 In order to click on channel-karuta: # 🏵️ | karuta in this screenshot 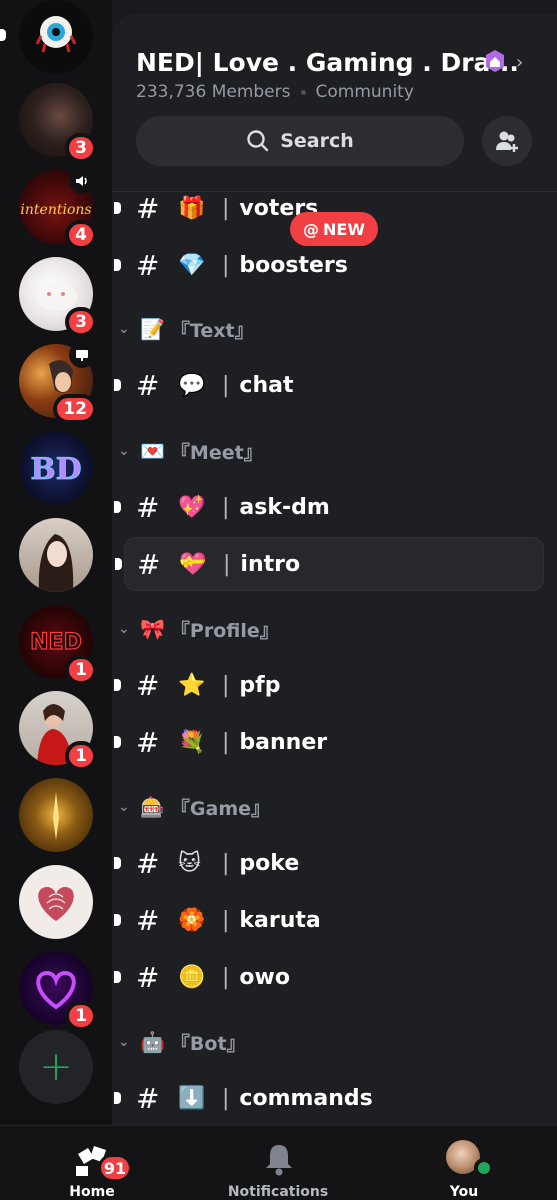, I will do `click(329, 920)`.